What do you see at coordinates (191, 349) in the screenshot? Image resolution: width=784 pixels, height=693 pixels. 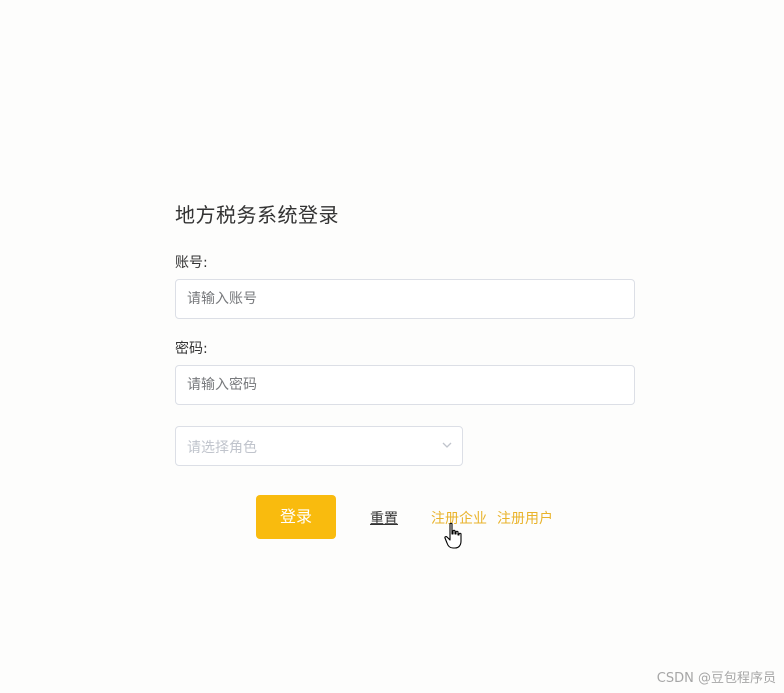 I see `password-label: 密码:` at bounding box center [191, 349].